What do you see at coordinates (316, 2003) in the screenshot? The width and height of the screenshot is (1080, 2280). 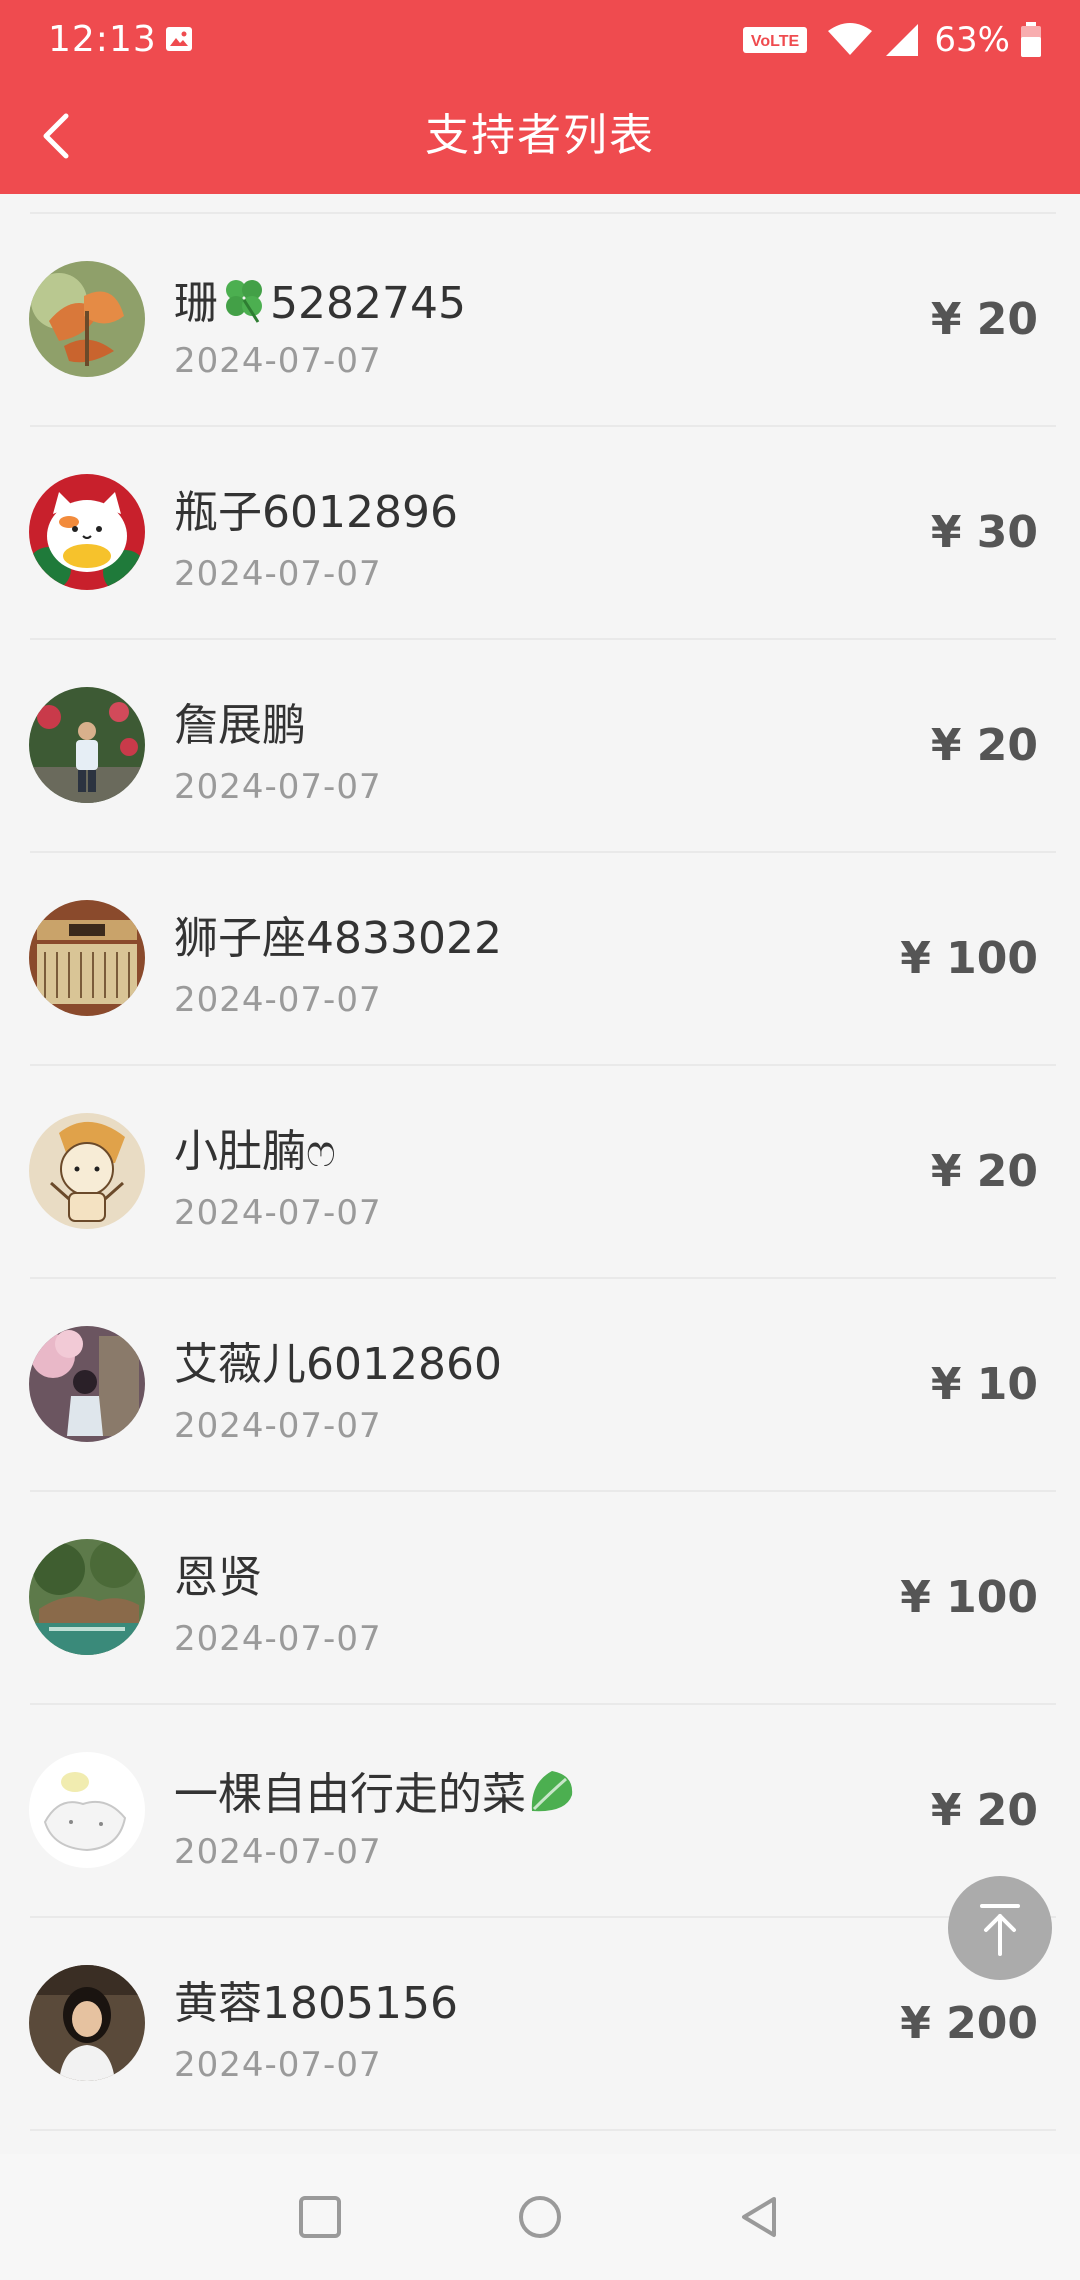 I see `supporter-name: 黄蓉1805156` at bounding box center [316, 2003].